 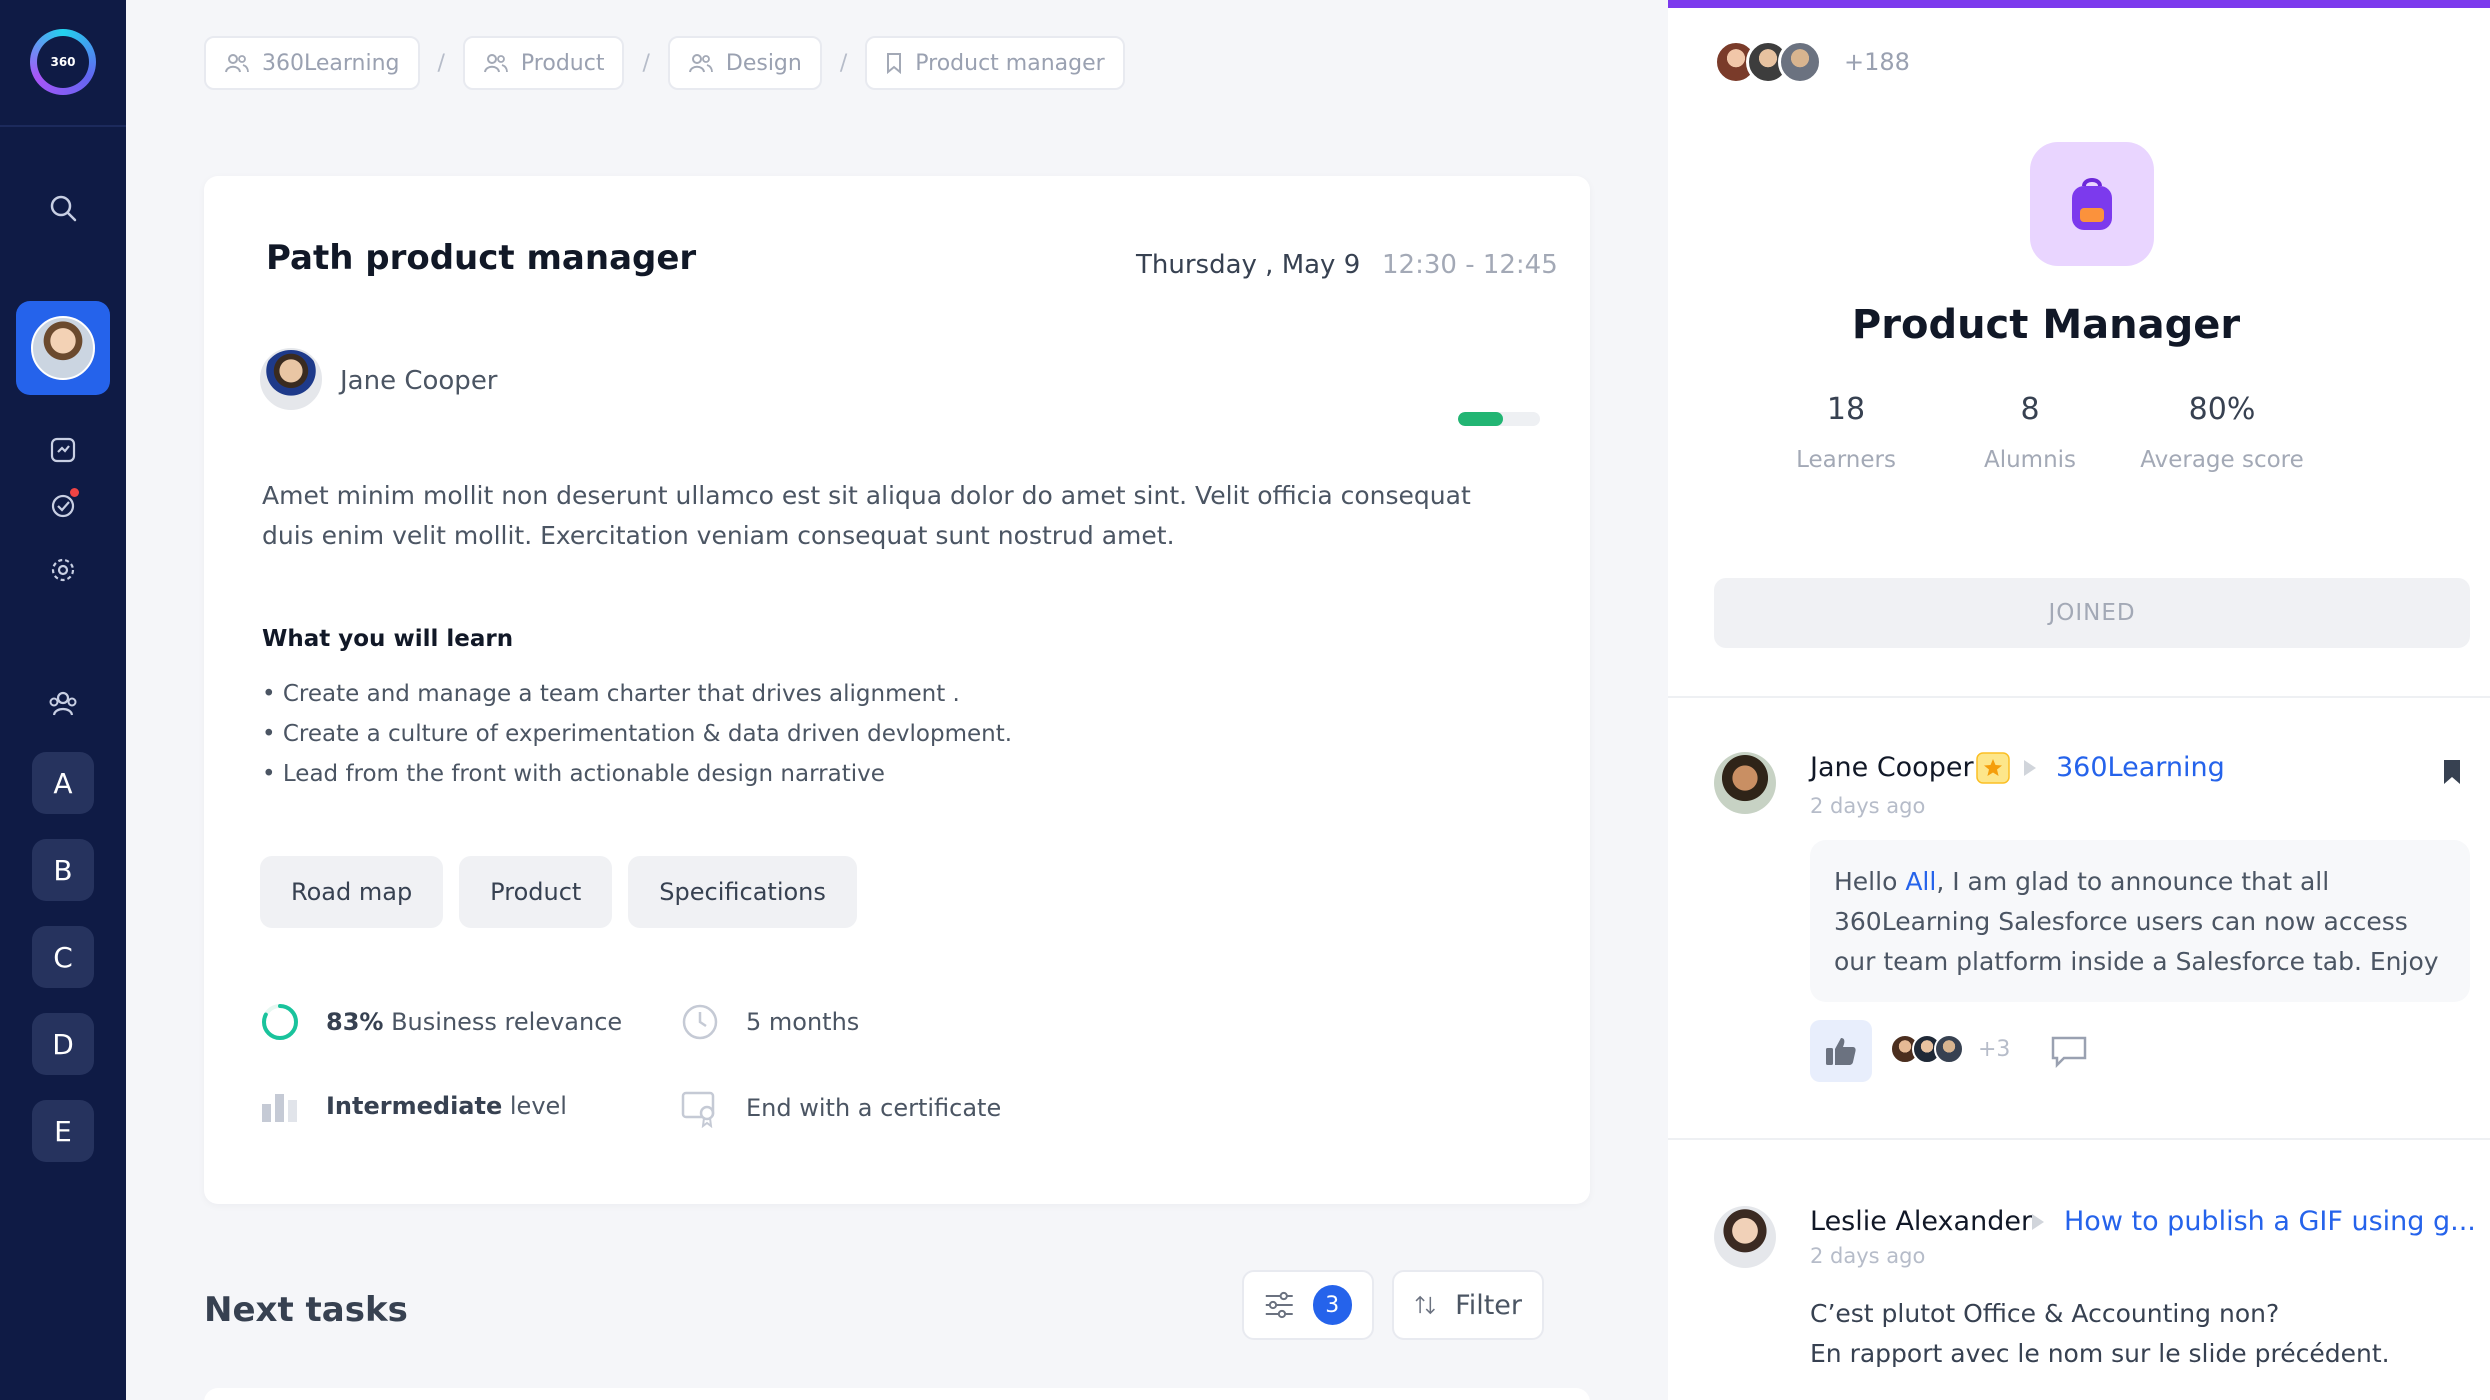 I want to click on difficulty-level: Intermediate level, so click(x=413, y=1106).